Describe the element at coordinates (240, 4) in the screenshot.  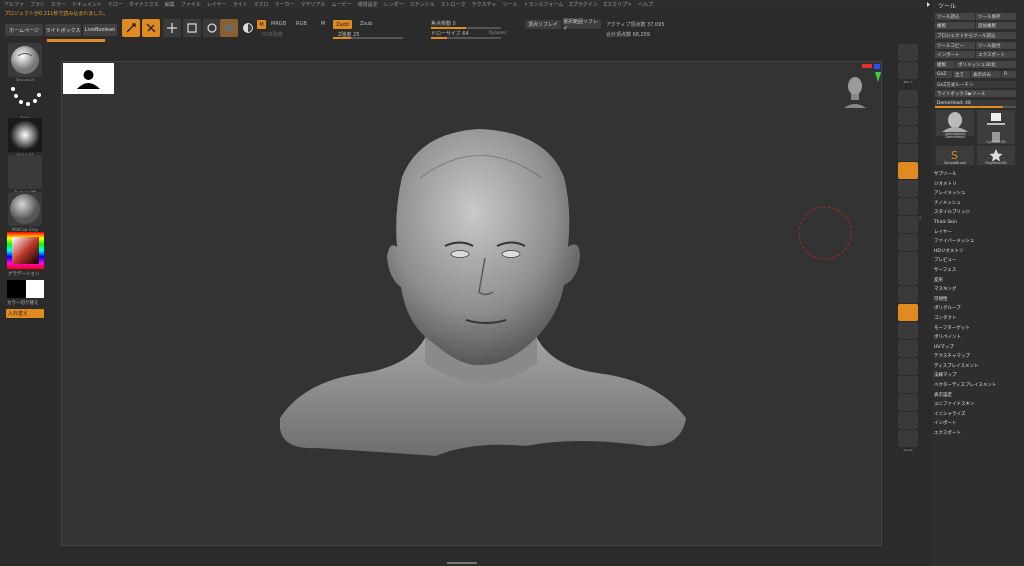
I see `menu-item: ライト` at that location.